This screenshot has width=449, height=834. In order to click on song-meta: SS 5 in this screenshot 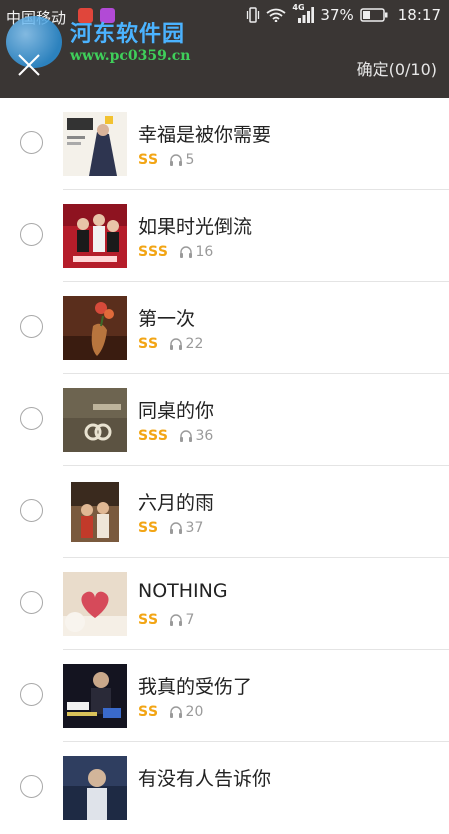, I will do `click(166, 160)`.